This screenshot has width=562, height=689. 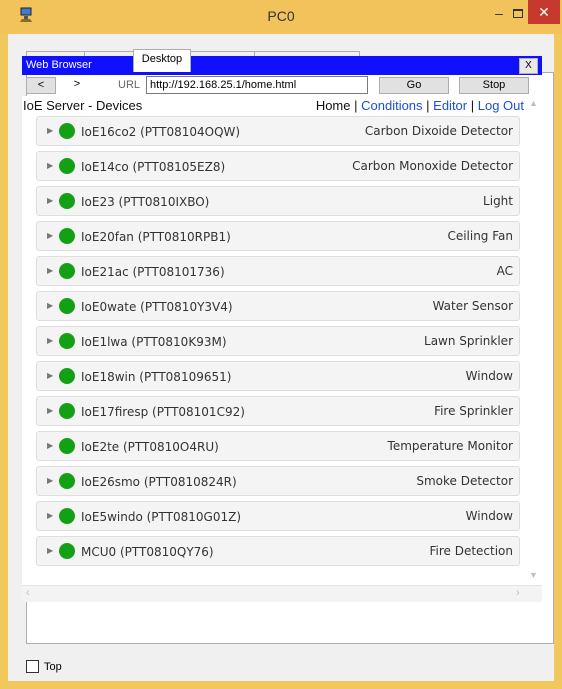 What do you see at coordinates (480, 236) in the screenshot?
I see `device-type: Ceiling Fan` at bounding box center [480, 236].